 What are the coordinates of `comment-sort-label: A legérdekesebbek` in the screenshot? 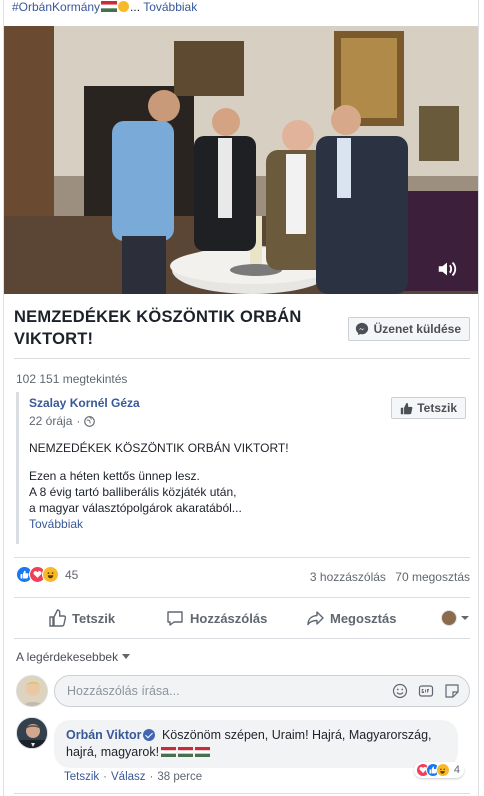 It's located at (67, 657).